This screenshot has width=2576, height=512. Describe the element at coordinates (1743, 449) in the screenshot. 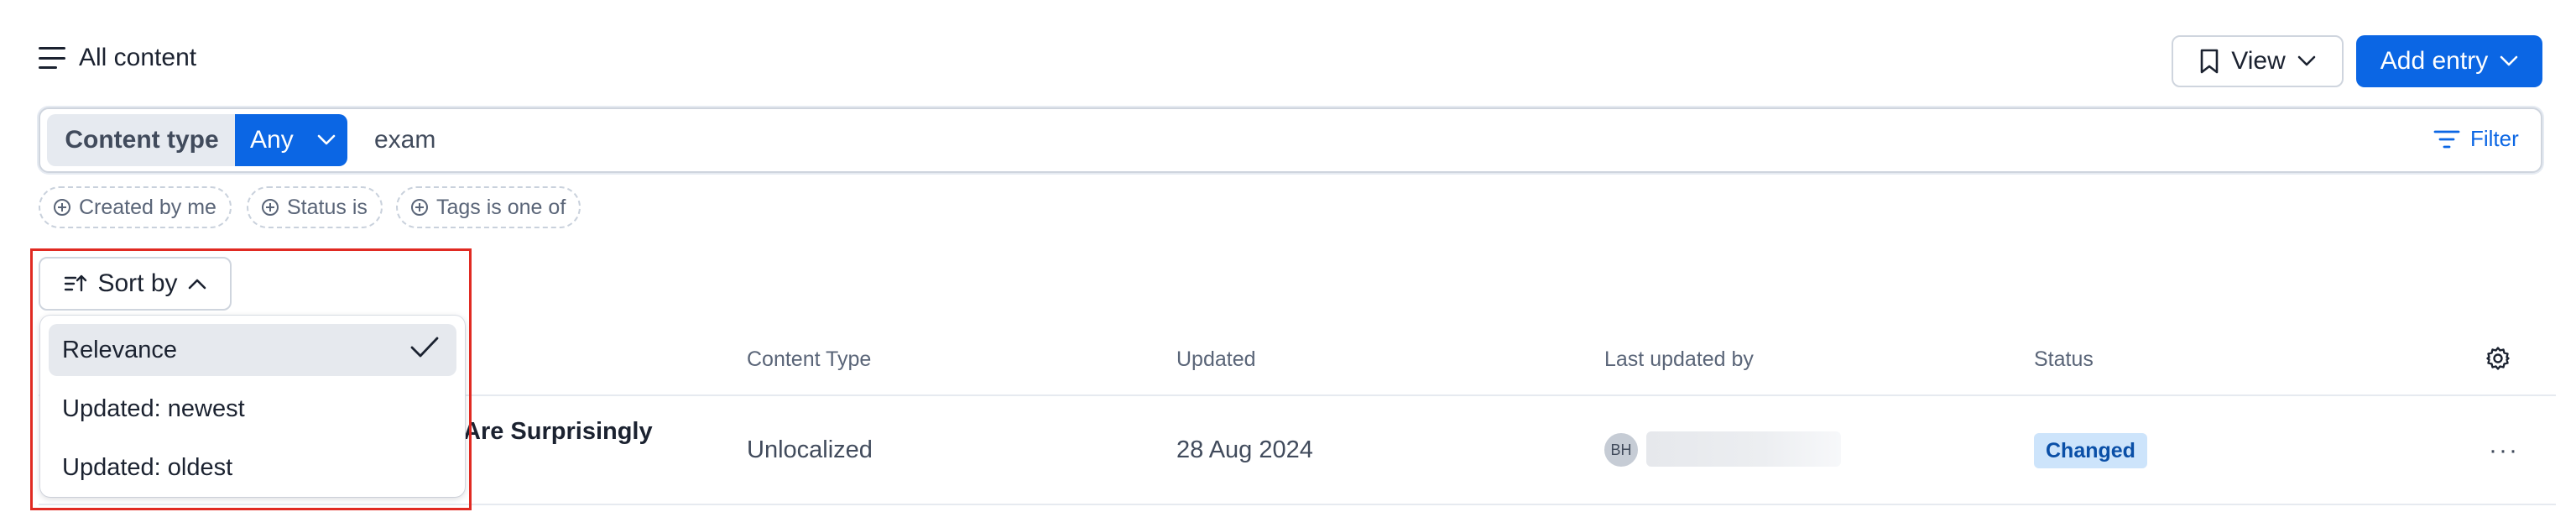

I see `blurred-user-name` at that location.